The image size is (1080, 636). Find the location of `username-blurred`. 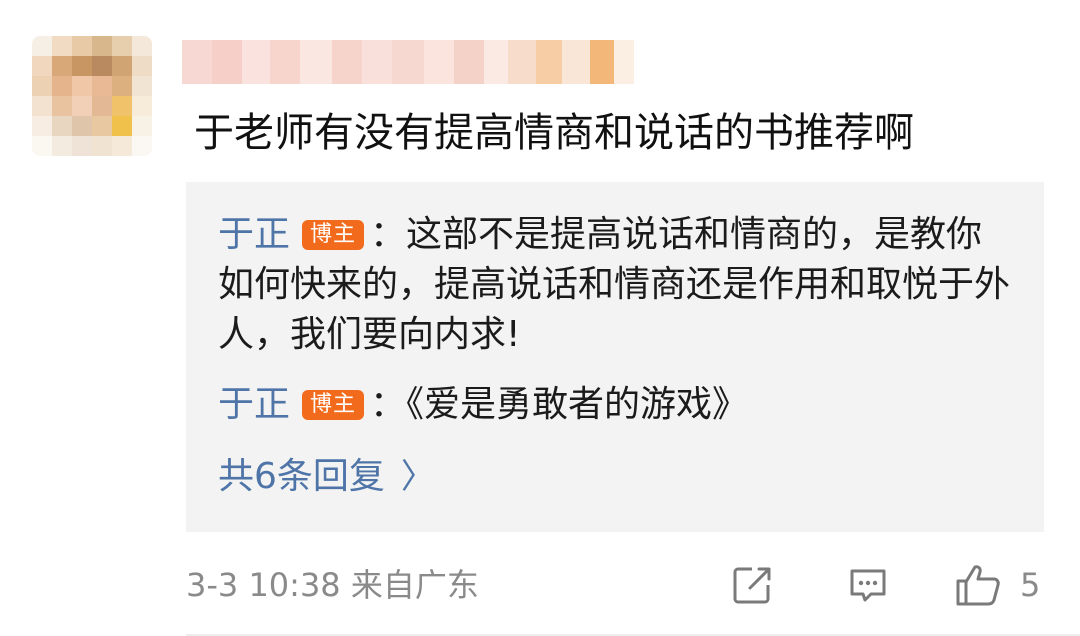

username-blurred is located at coordinates (408, 62).